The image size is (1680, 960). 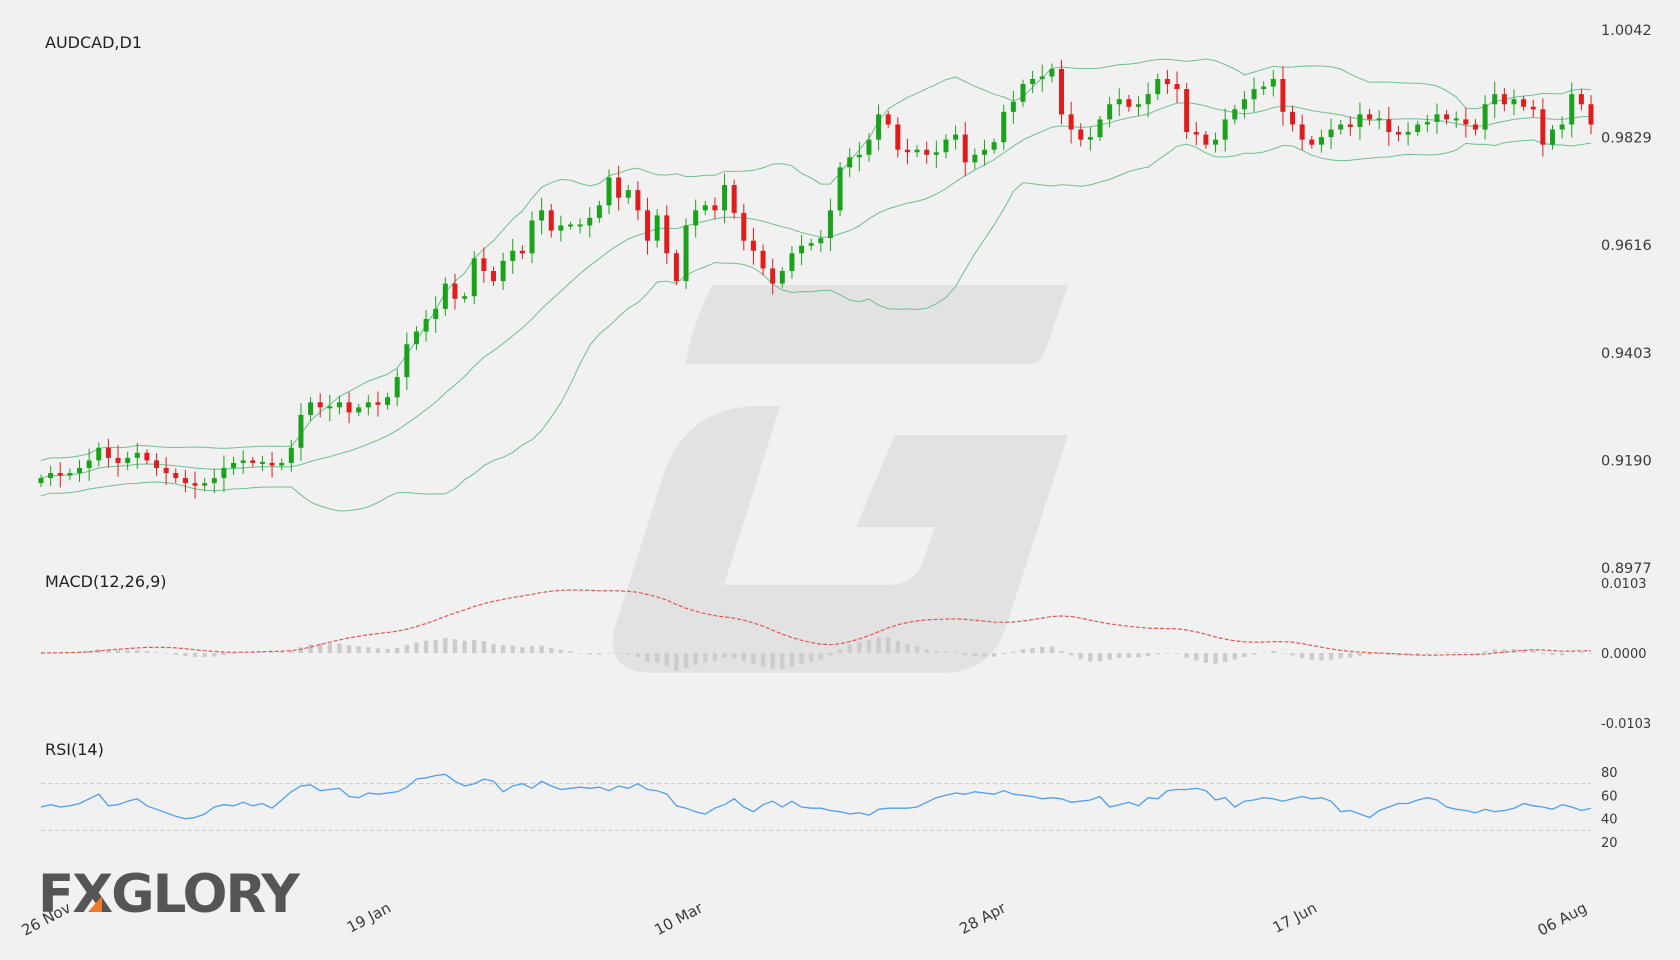 What do you see at coordinates (840, 539) in the screenshot?
I see `watermark-g-body` at bounding box center [840, 539].